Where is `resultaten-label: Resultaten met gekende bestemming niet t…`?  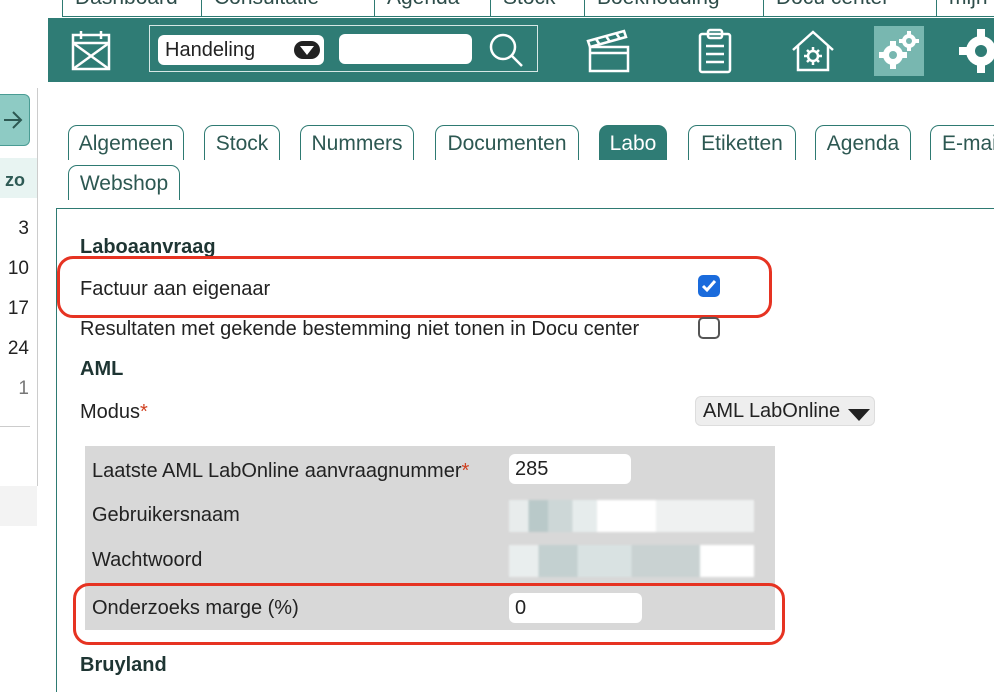 resultaten-label: Resultaten met gekende bestemming niet t… is located at coordinates (360, 329).